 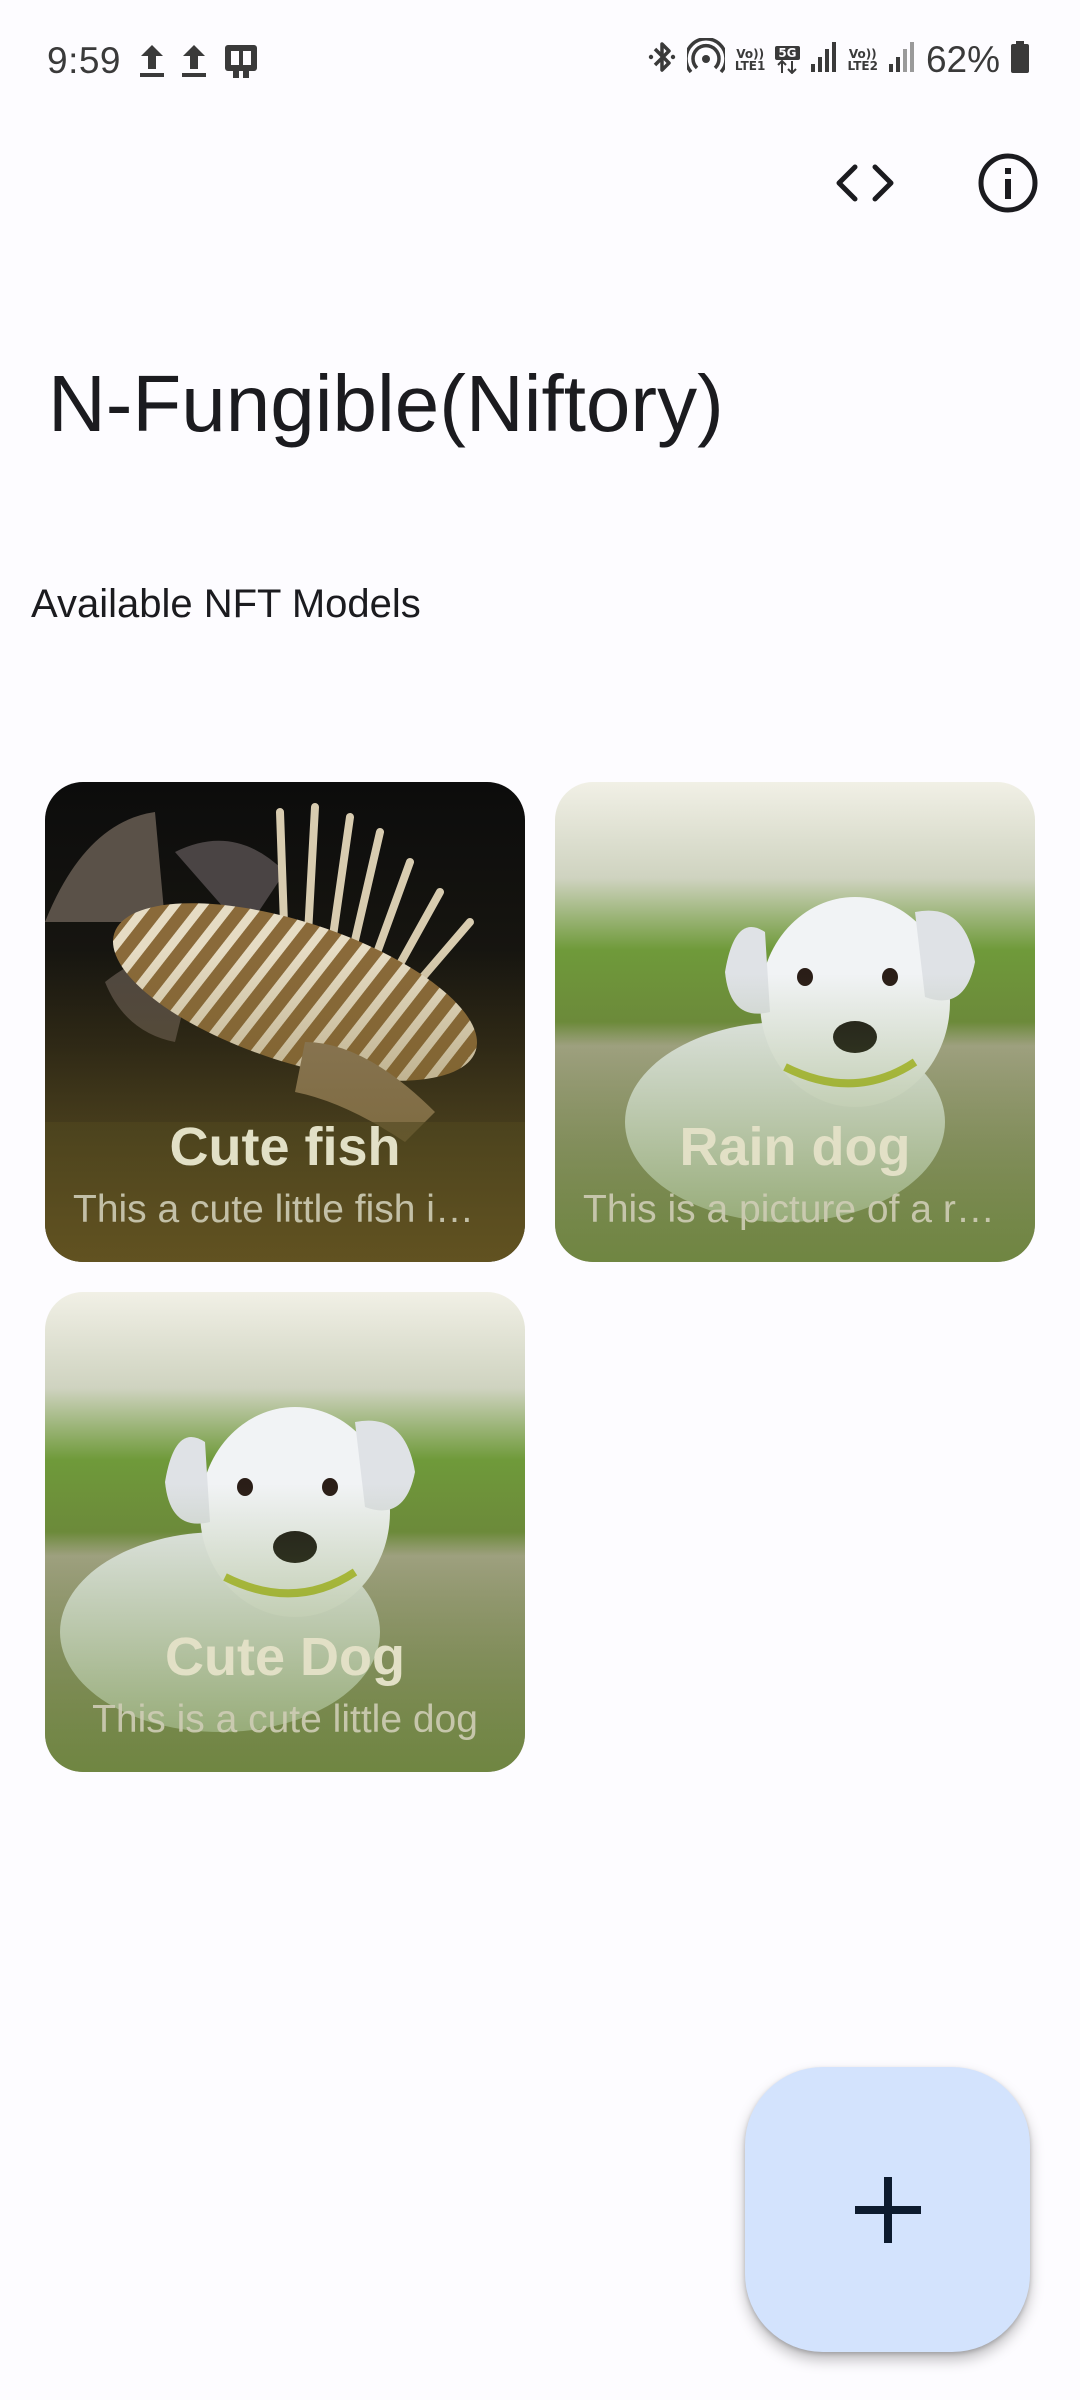 I want to click on hotspot-icon, so click(x=706, y=59).